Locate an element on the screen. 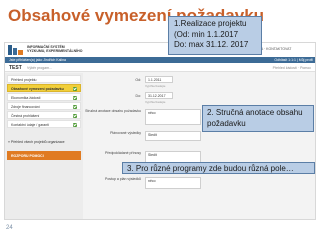 The image size is (320, 240). sidebar-item-label: Obsahové vymezení požadavku is located at coordinates (37, 88).